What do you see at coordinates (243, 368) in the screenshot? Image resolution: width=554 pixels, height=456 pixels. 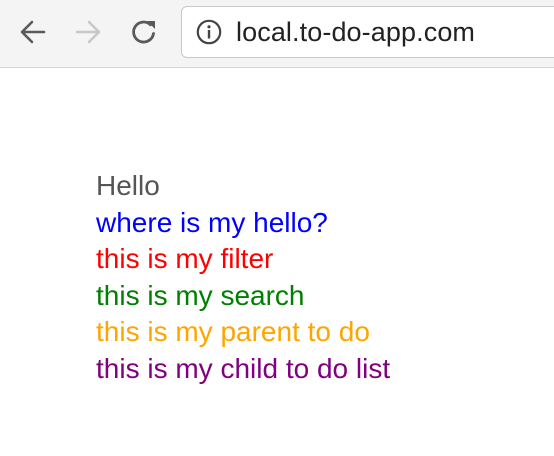 I see `child-to-do-list-text: this is my child to do list` at bounding box center [243, 368].